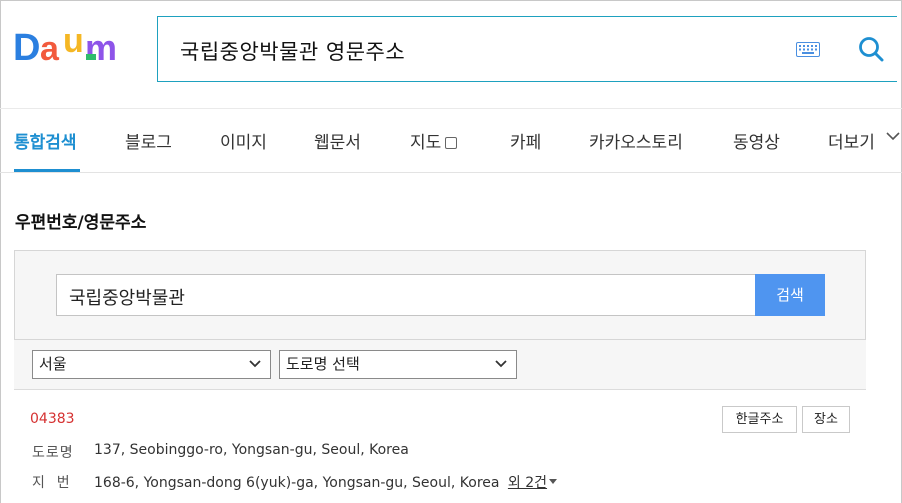  Describe the element at coordinates (73, 43) in the screenshot. I see `svg-text: u` at that location.